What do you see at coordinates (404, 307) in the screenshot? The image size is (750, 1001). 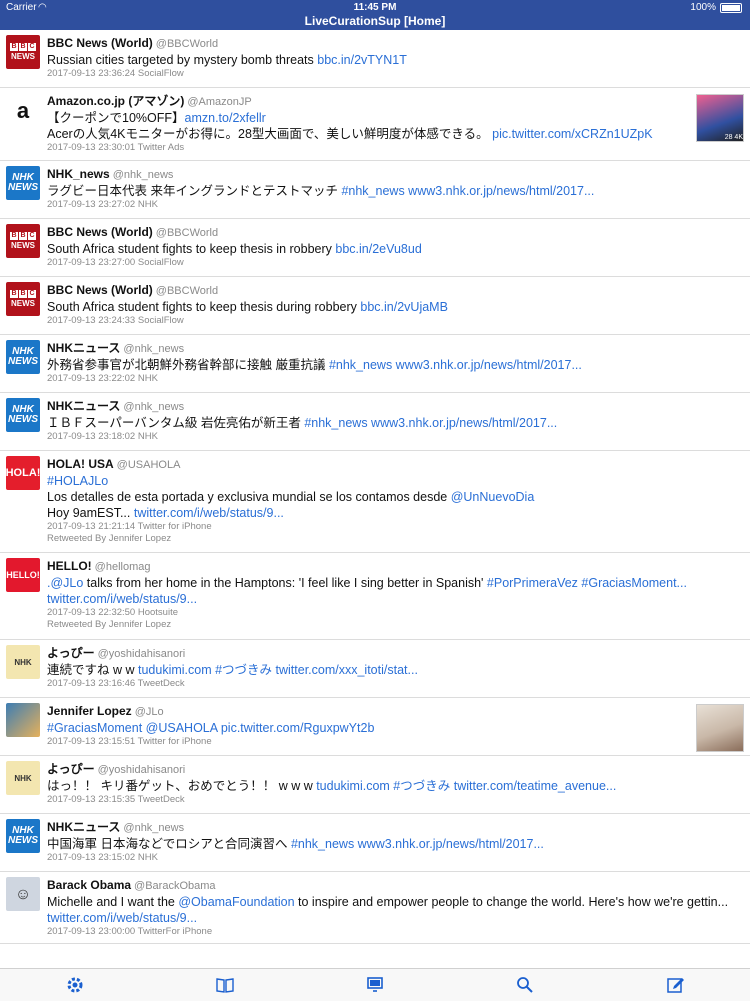 I see `tweet-link: bbc.in/2vUjaMB` at bounding box center [404, 307].